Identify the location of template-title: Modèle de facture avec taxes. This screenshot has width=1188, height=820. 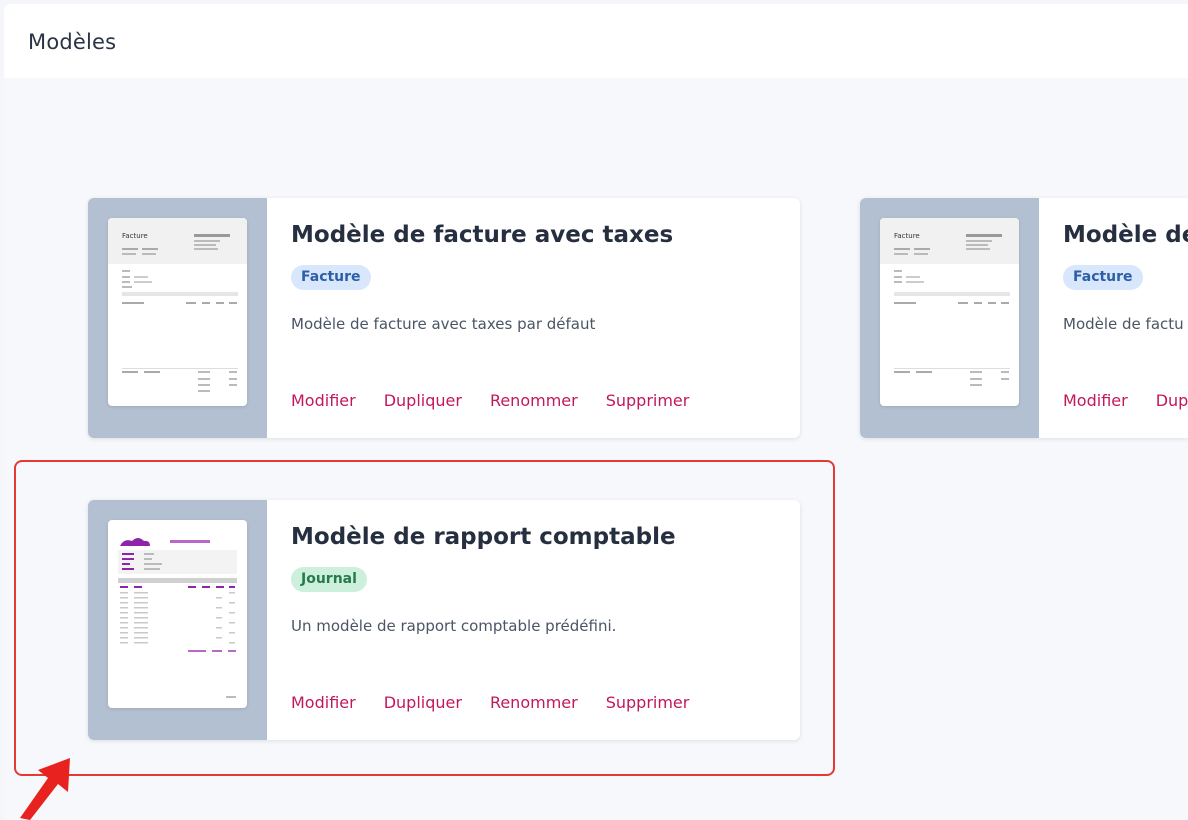
(482, 235).